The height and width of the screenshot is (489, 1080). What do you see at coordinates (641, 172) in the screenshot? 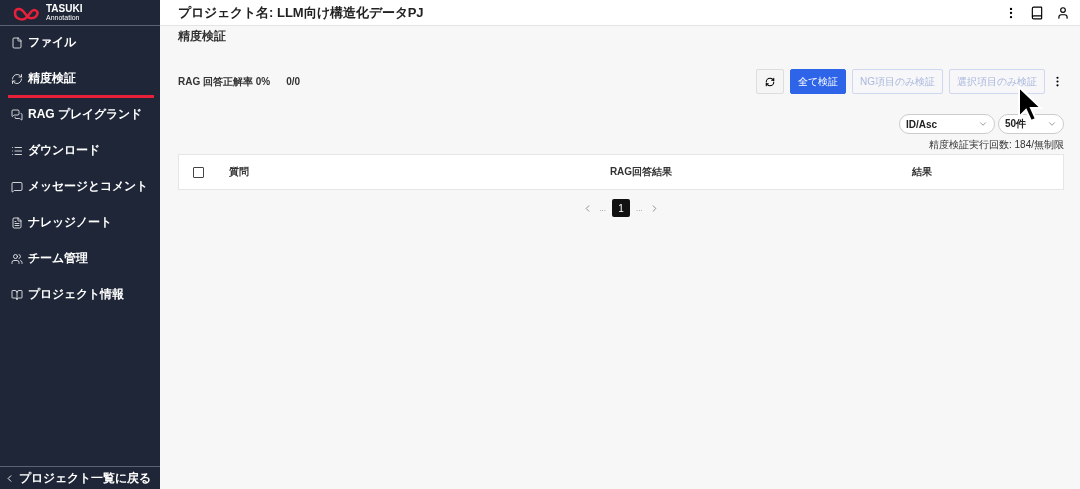
I see `column-header: RAG回答結果` at bounding box center [641, 172].